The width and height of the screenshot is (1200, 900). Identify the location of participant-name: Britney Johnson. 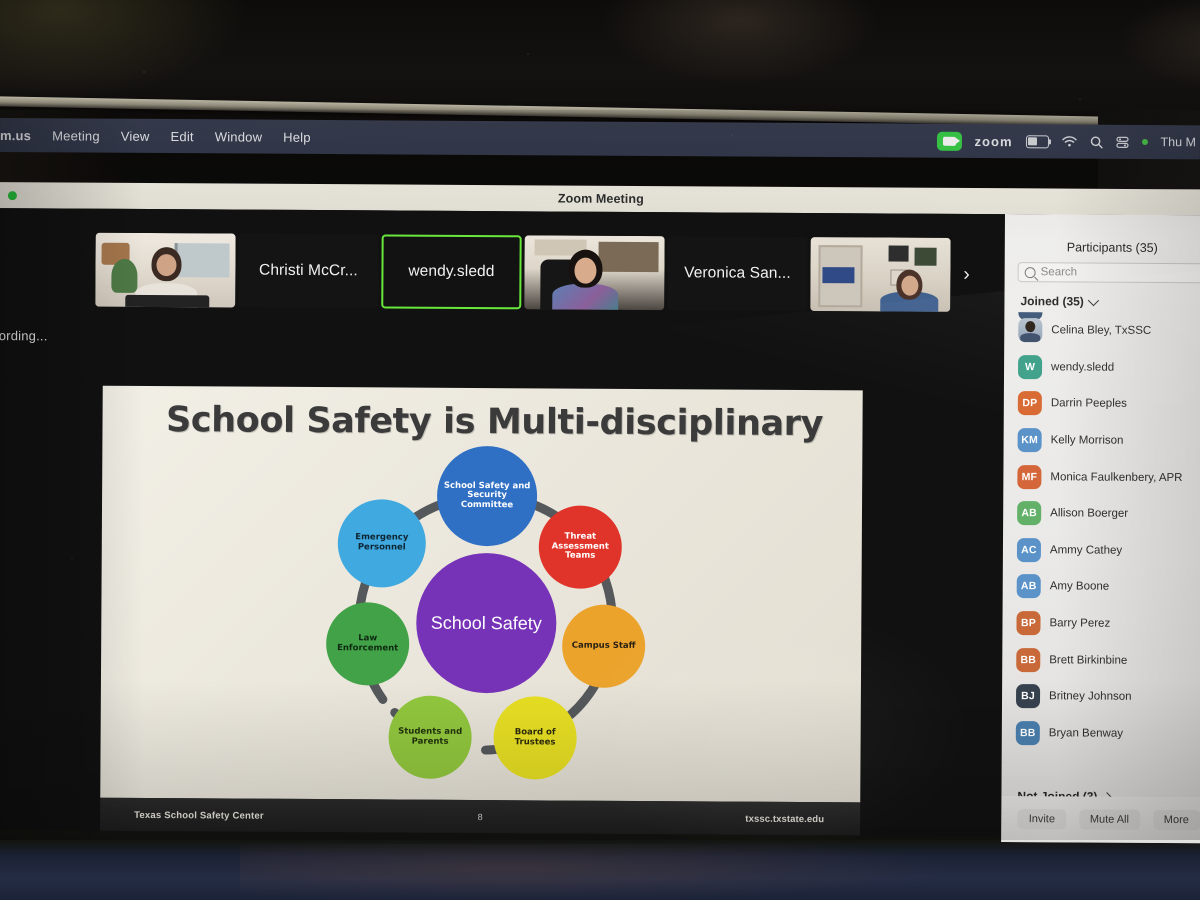
(1090, 697).